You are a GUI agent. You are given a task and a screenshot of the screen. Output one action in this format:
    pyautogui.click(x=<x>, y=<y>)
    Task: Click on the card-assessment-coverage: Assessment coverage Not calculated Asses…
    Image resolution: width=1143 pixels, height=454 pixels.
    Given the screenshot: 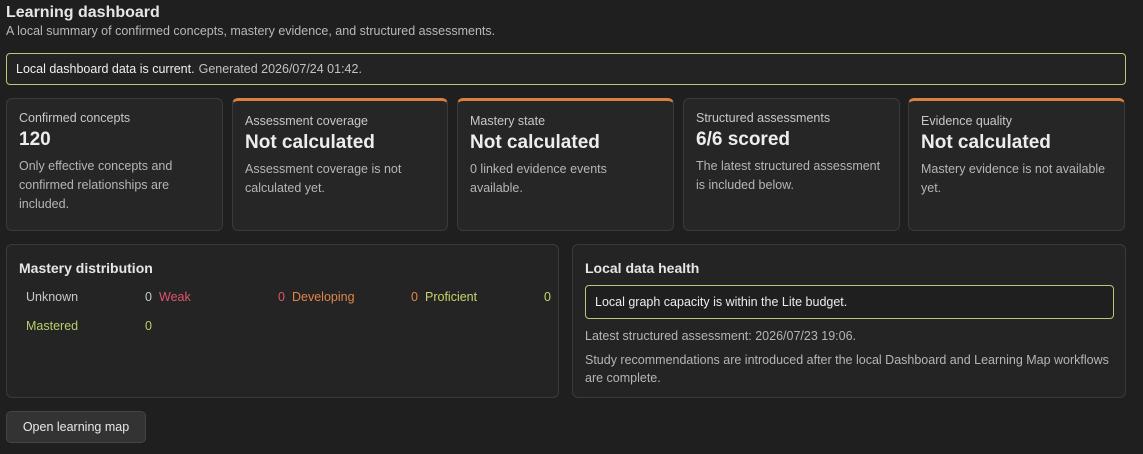 What is the action you would take?
    pyautogui.click(x=340, y=164)
    